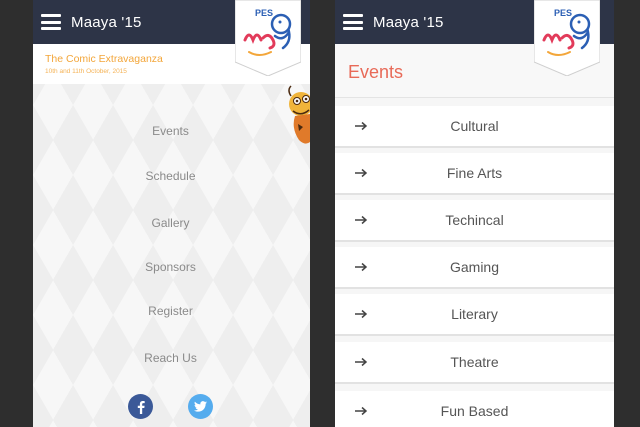 The height and width of the screenshot is (427, 640). What do you see at coordinates (170, 311) in the screenshot?
I see `nav-item-register: Register` at bounding box center [170, 311].